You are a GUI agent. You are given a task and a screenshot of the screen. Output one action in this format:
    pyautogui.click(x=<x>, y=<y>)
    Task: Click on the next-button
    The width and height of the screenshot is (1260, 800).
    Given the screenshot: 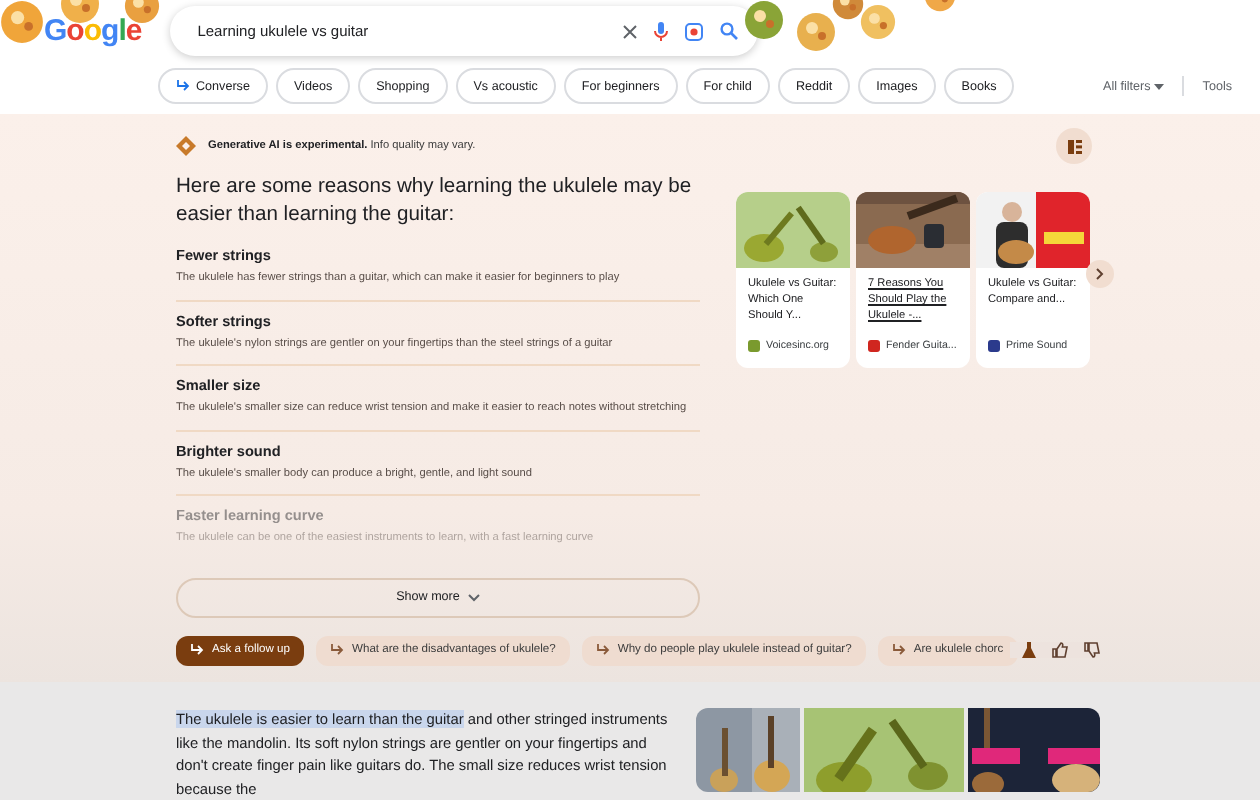 What is the action you would take?
    pyautogui.click(x=1100, y=274)
    